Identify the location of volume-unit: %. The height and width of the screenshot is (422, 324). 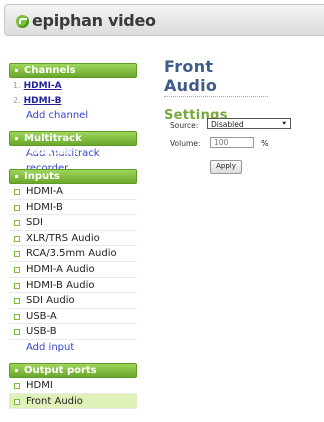
(265, 143).